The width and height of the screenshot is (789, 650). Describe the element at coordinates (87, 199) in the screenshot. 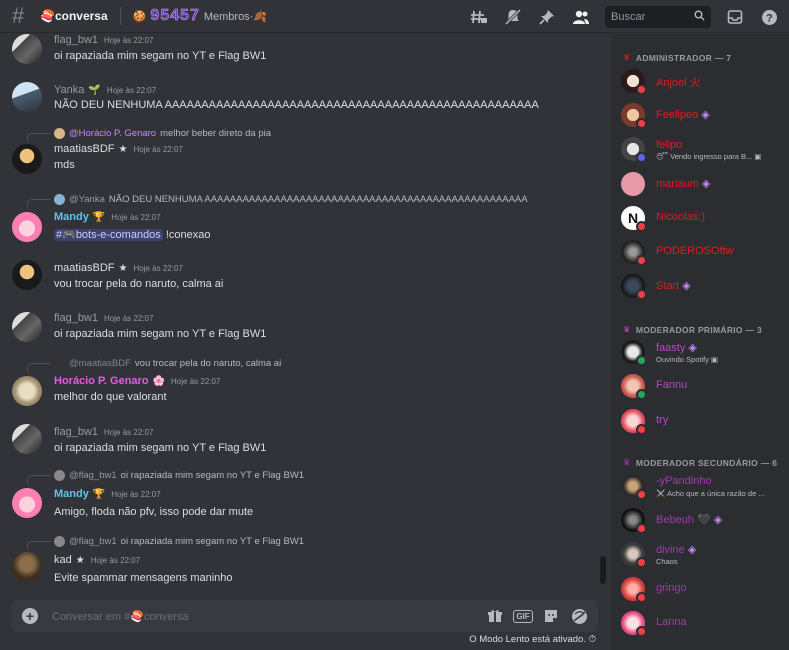

I see `reply-author: @Yanka` at that location.